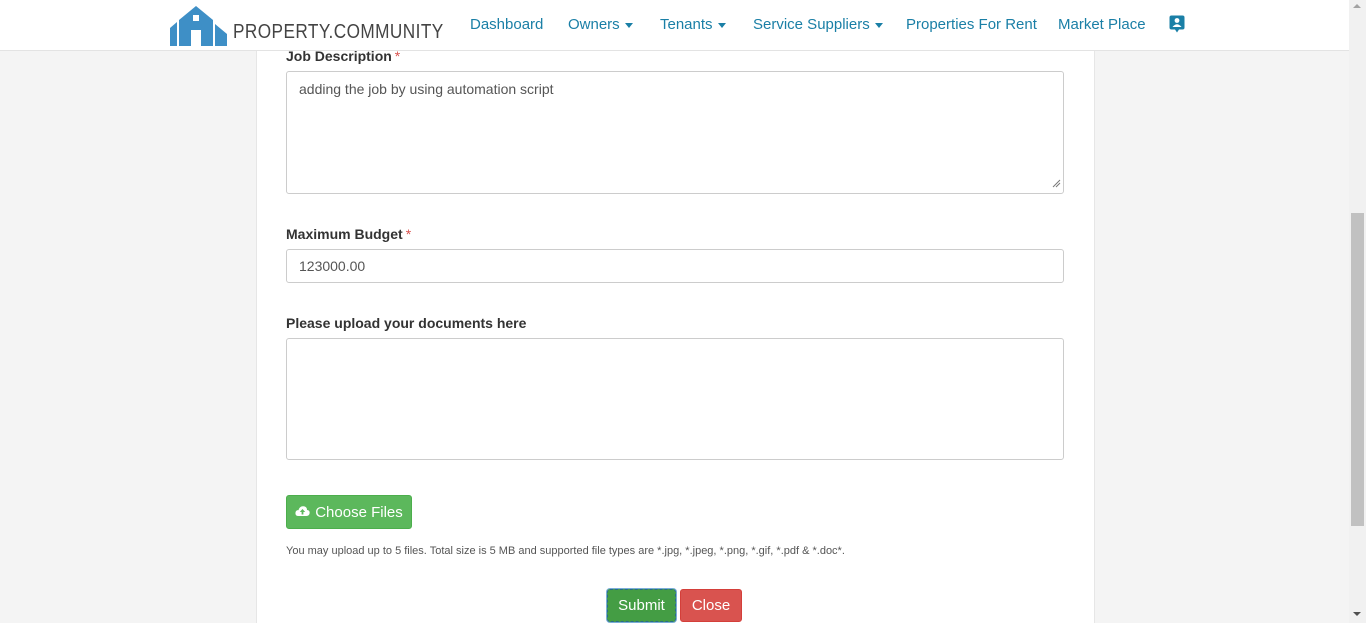 The image size is (1366, 623). I want to click on nav-owners: Owners, so click(600, 24).